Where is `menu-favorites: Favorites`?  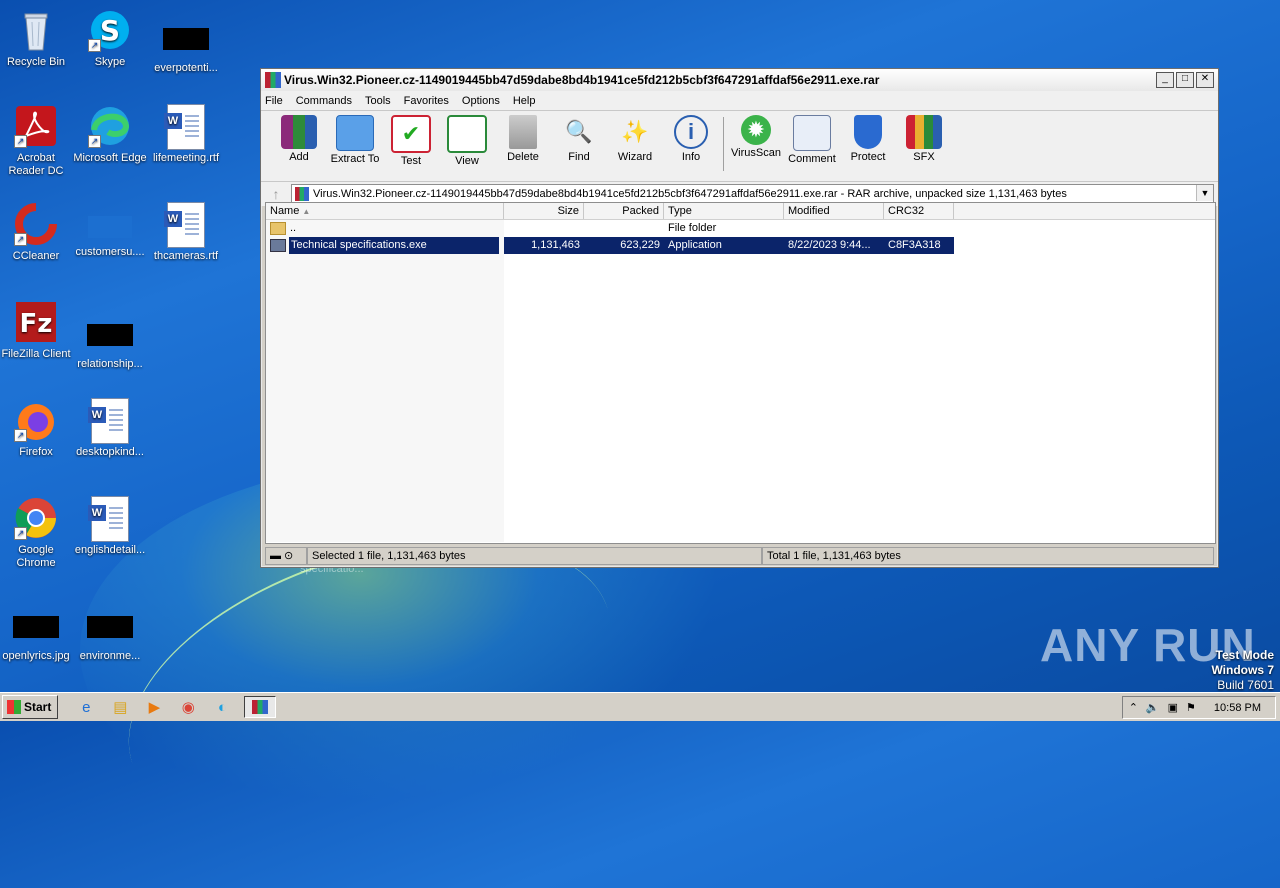 menu-favorites: Favorites is located at coordinates (426, 101).